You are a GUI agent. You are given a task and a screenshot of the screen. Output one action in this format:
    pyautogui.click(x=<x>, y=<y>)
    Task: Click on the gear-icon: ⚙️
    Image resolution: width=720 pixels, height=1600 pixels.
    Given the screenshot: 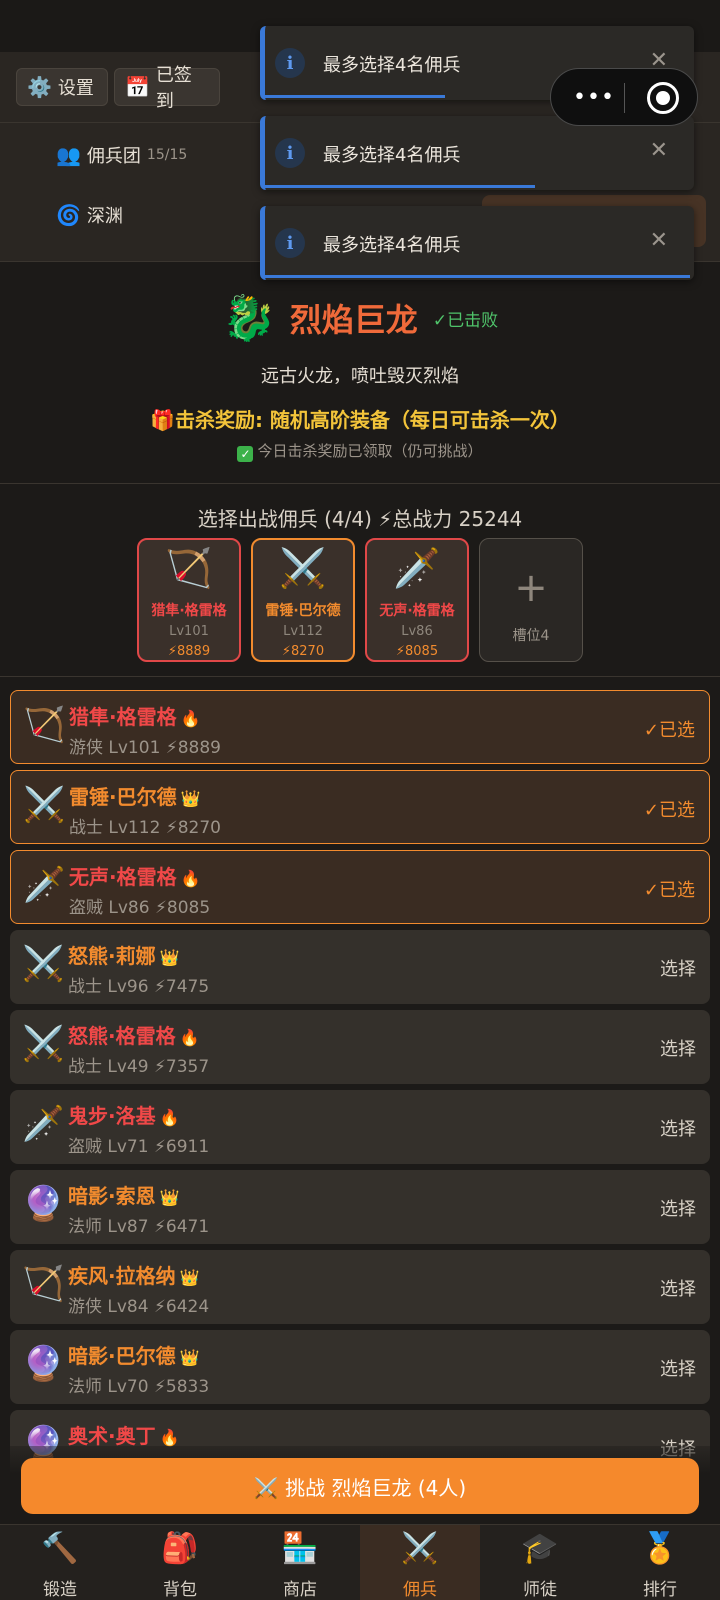 What is the action you would take?
    pyautogui.click(x=39, y=87)
    